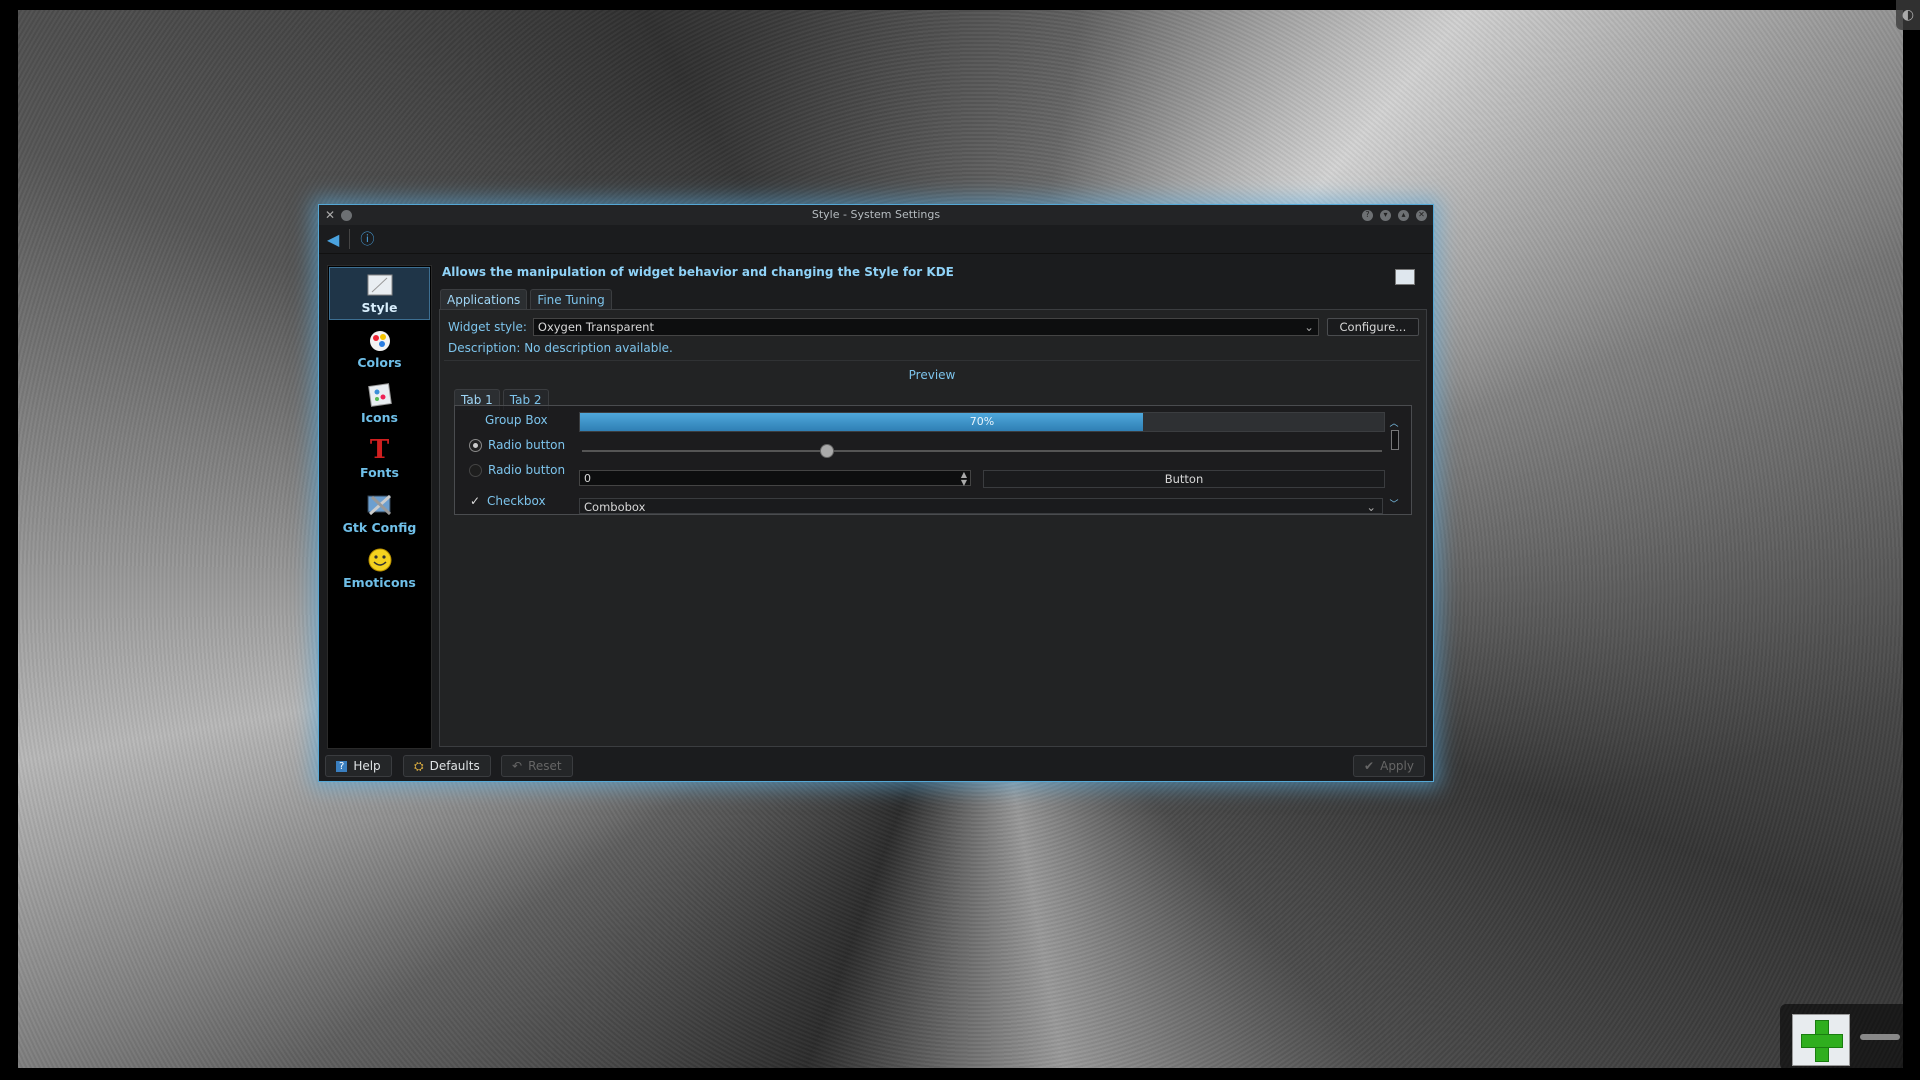  Describe the element at coordinates (516, 501) in the screenshot. I see `checkbox-label: Checkbox` at that location.